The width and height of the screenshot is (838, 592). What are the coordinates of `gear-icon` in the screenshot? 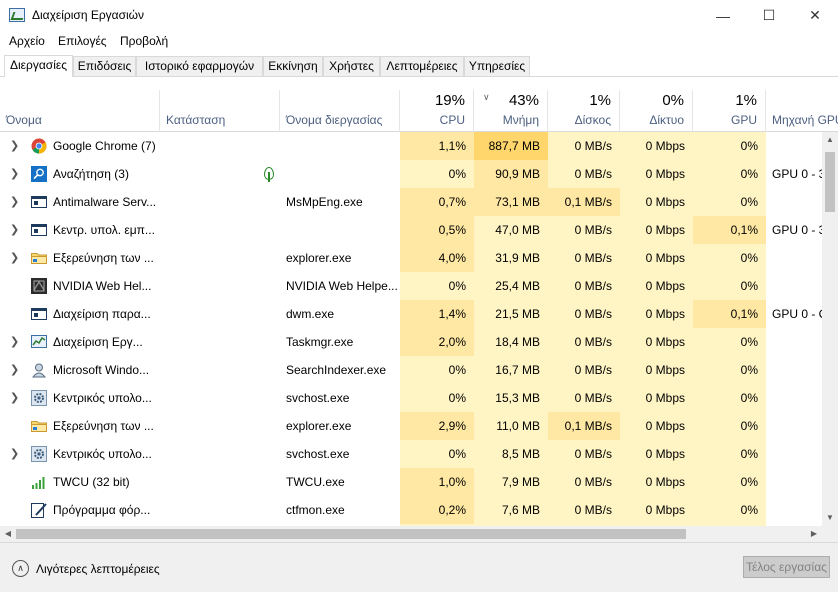 It's located at (39, 454).